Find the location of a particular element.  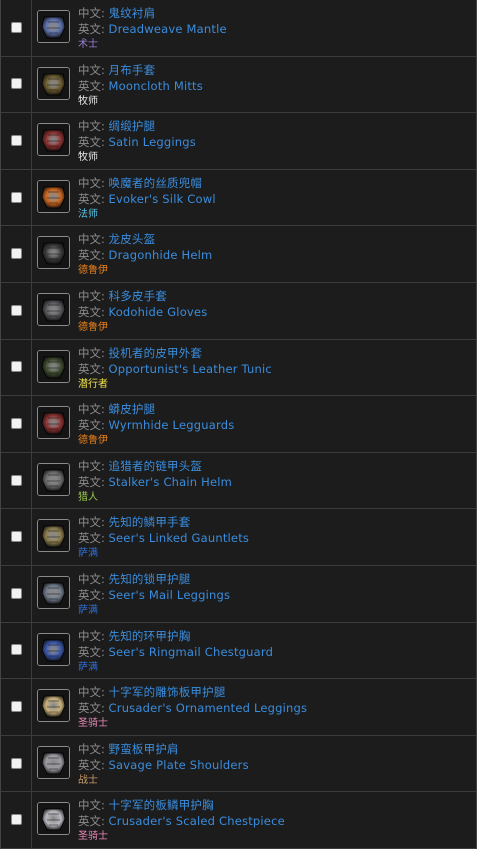

mantle-icon is located at coordinates (53, 26).